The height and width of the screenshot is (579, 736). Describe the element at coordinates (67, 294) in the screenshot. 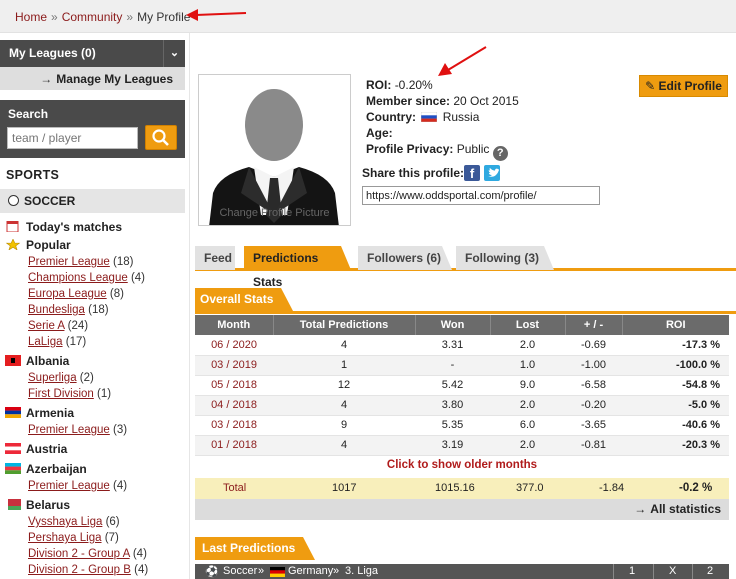

I see `league-link: Europa League` at that location.